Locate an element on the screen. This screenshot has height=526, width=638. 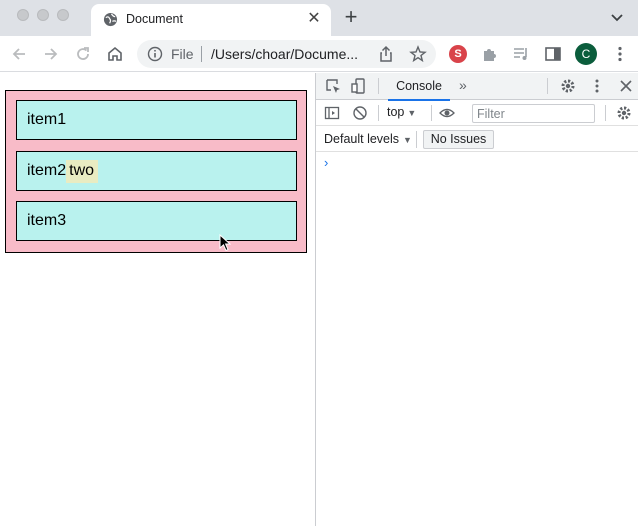
side-panel-icon is located at coordinates (553, 54).